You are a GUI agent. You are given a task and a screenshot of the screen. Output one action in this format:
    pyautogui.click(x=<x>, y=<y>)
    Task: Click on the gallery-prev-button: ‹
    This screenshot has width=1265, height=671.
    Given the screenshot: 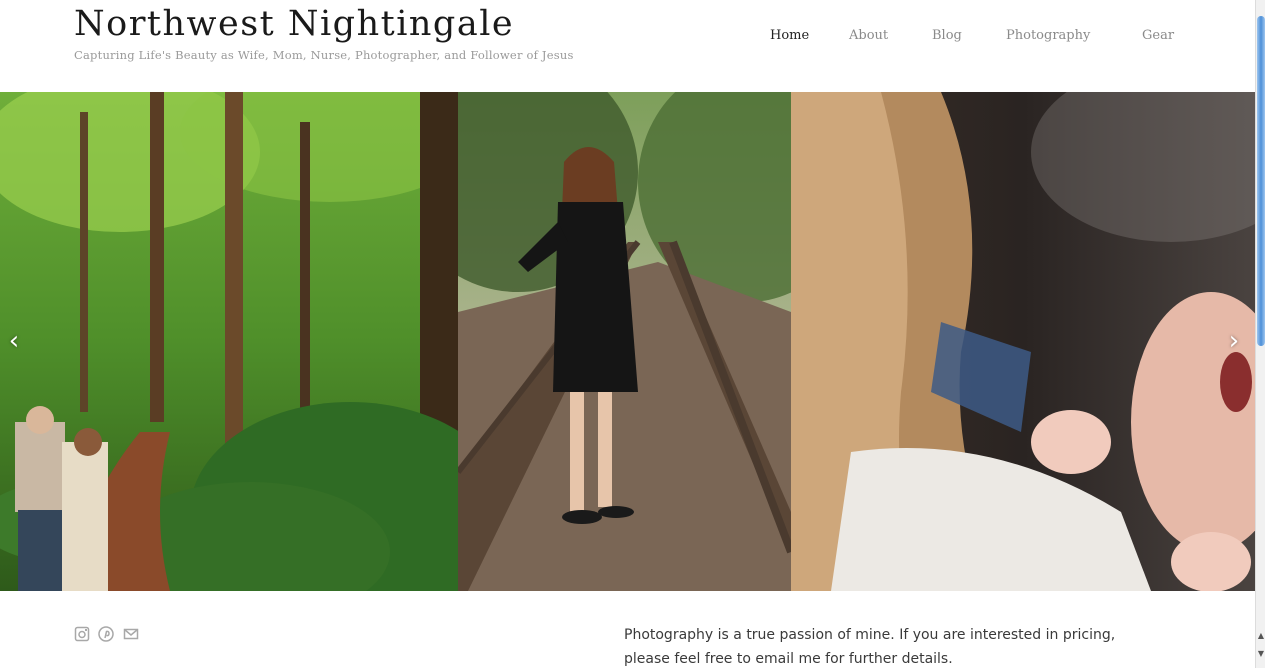 What is the action you would take?
    pyautogui.click(x=14, y=341)
    